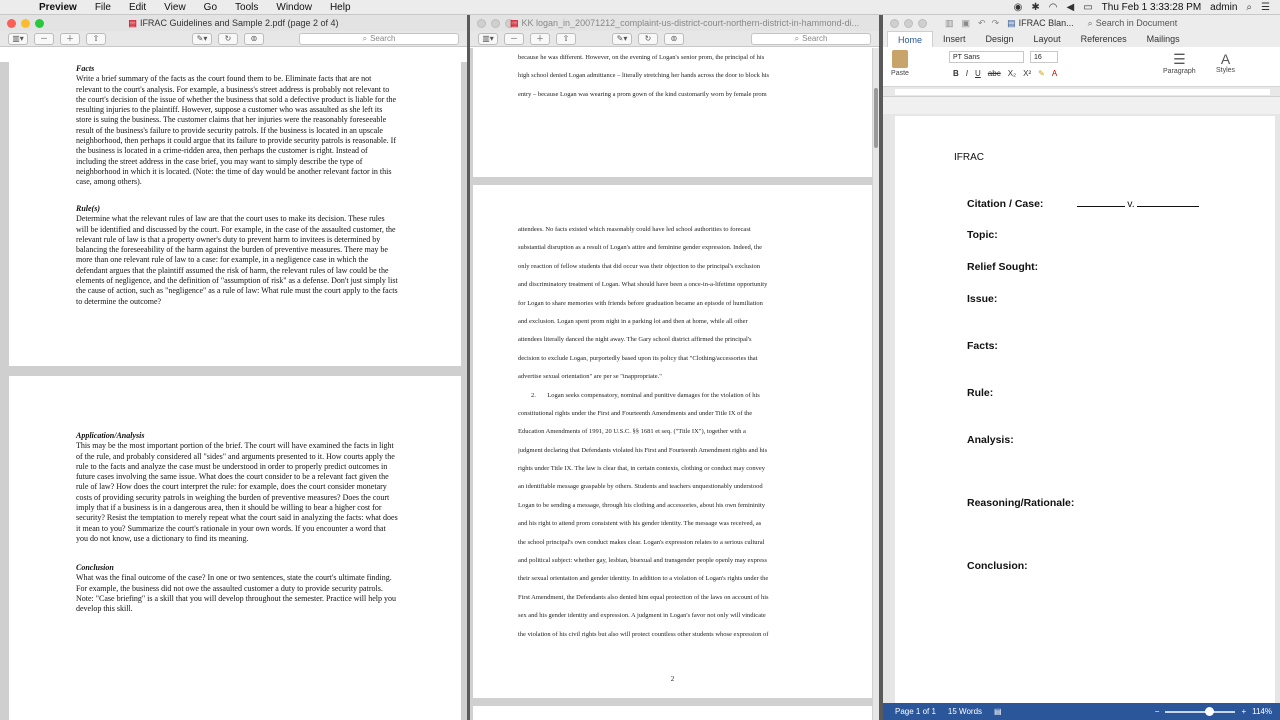 This screenshot has height=720, width=1280. I want to click on redo-icon: ↷, so click(996, 23).